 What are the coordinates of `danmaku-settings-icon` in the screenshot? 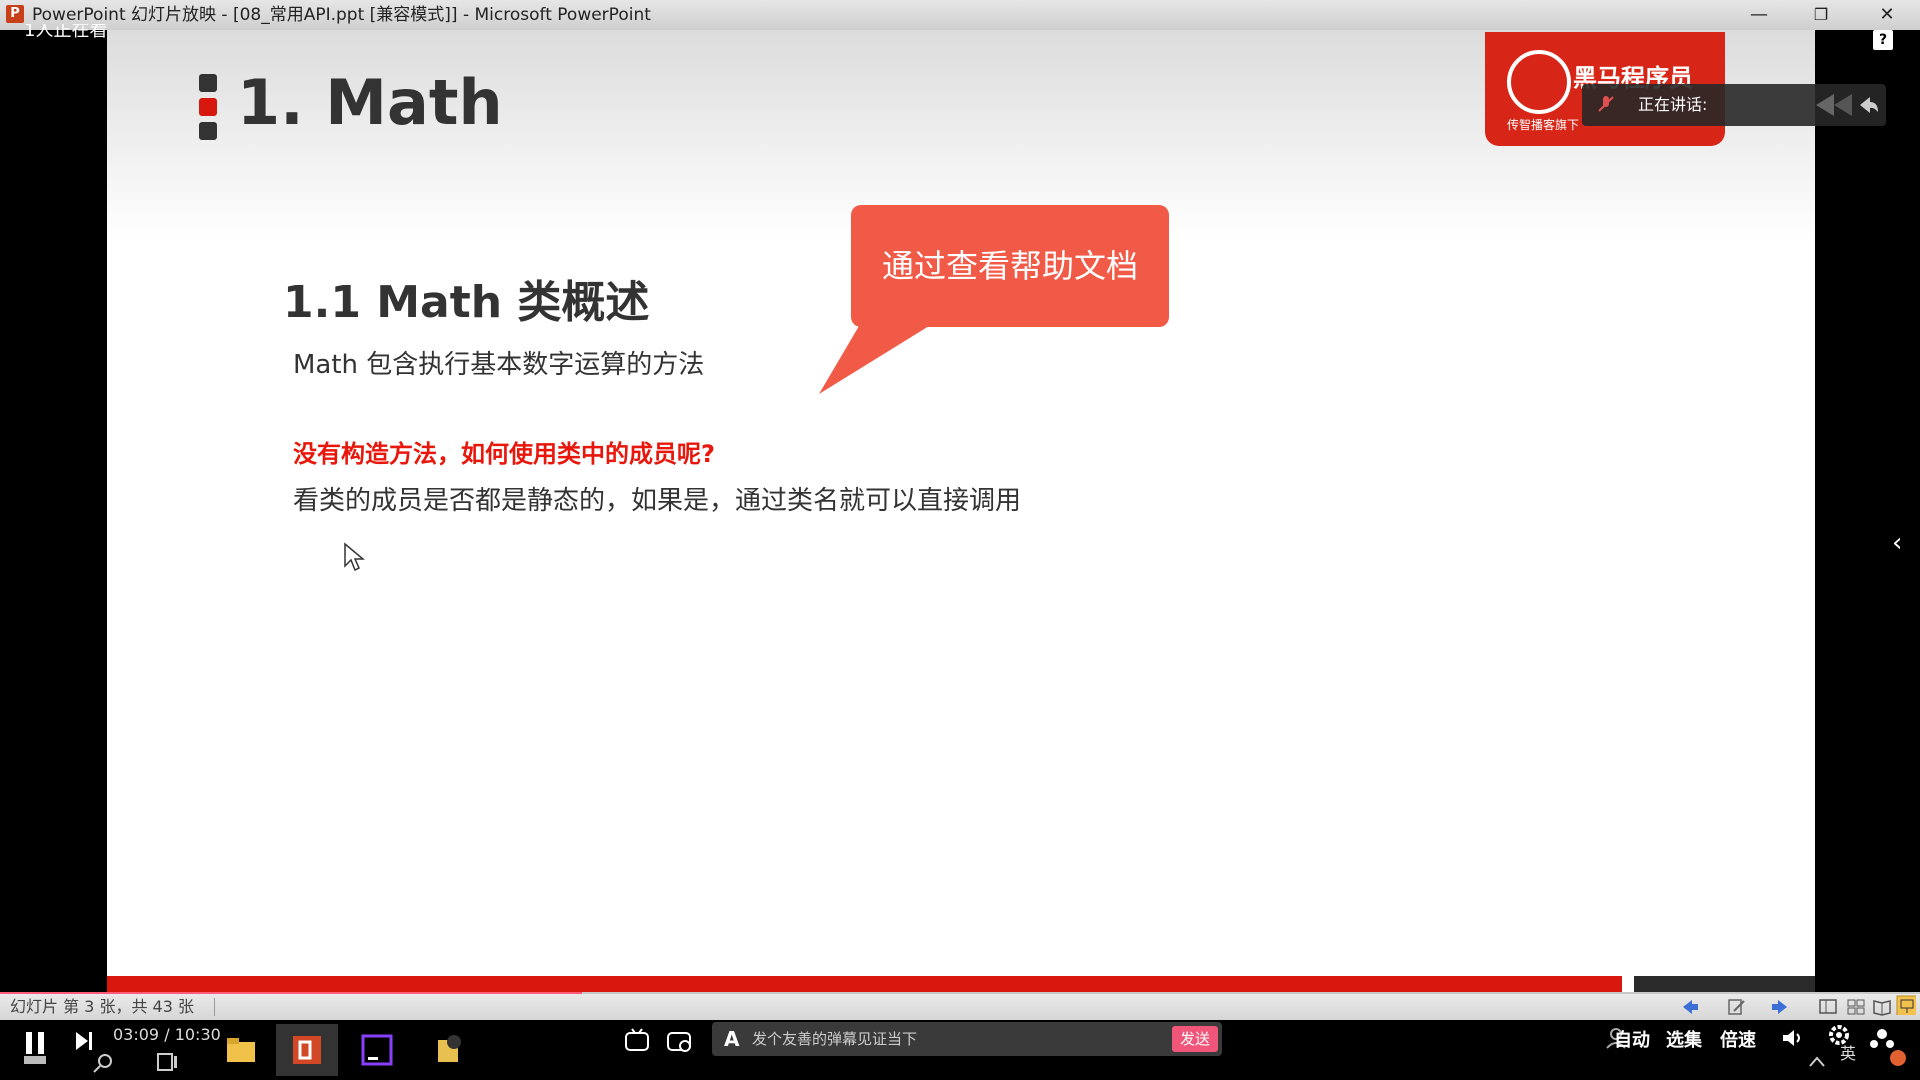 It's located at (679, 1041).